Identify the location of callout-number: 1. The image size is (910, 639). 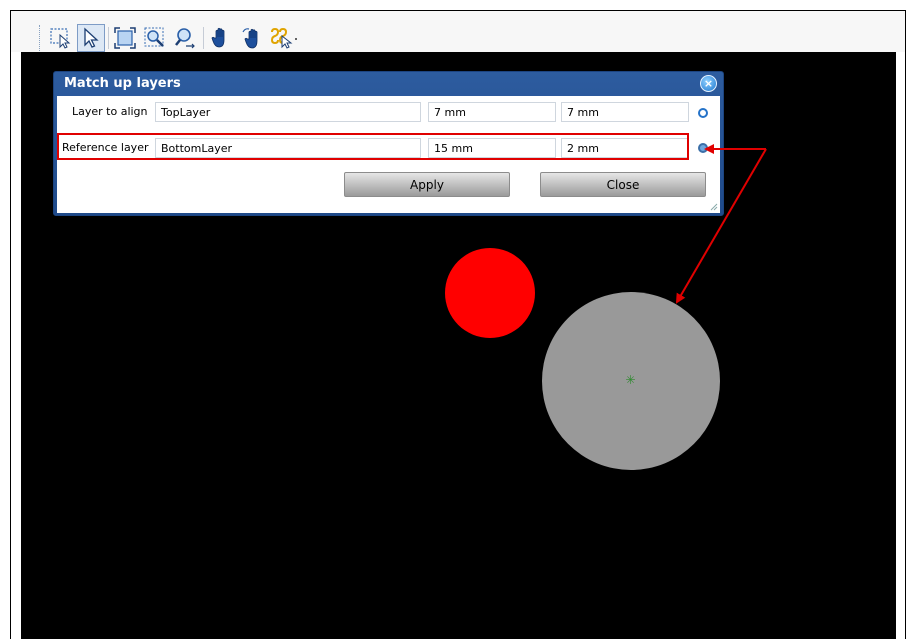
(779, 146).